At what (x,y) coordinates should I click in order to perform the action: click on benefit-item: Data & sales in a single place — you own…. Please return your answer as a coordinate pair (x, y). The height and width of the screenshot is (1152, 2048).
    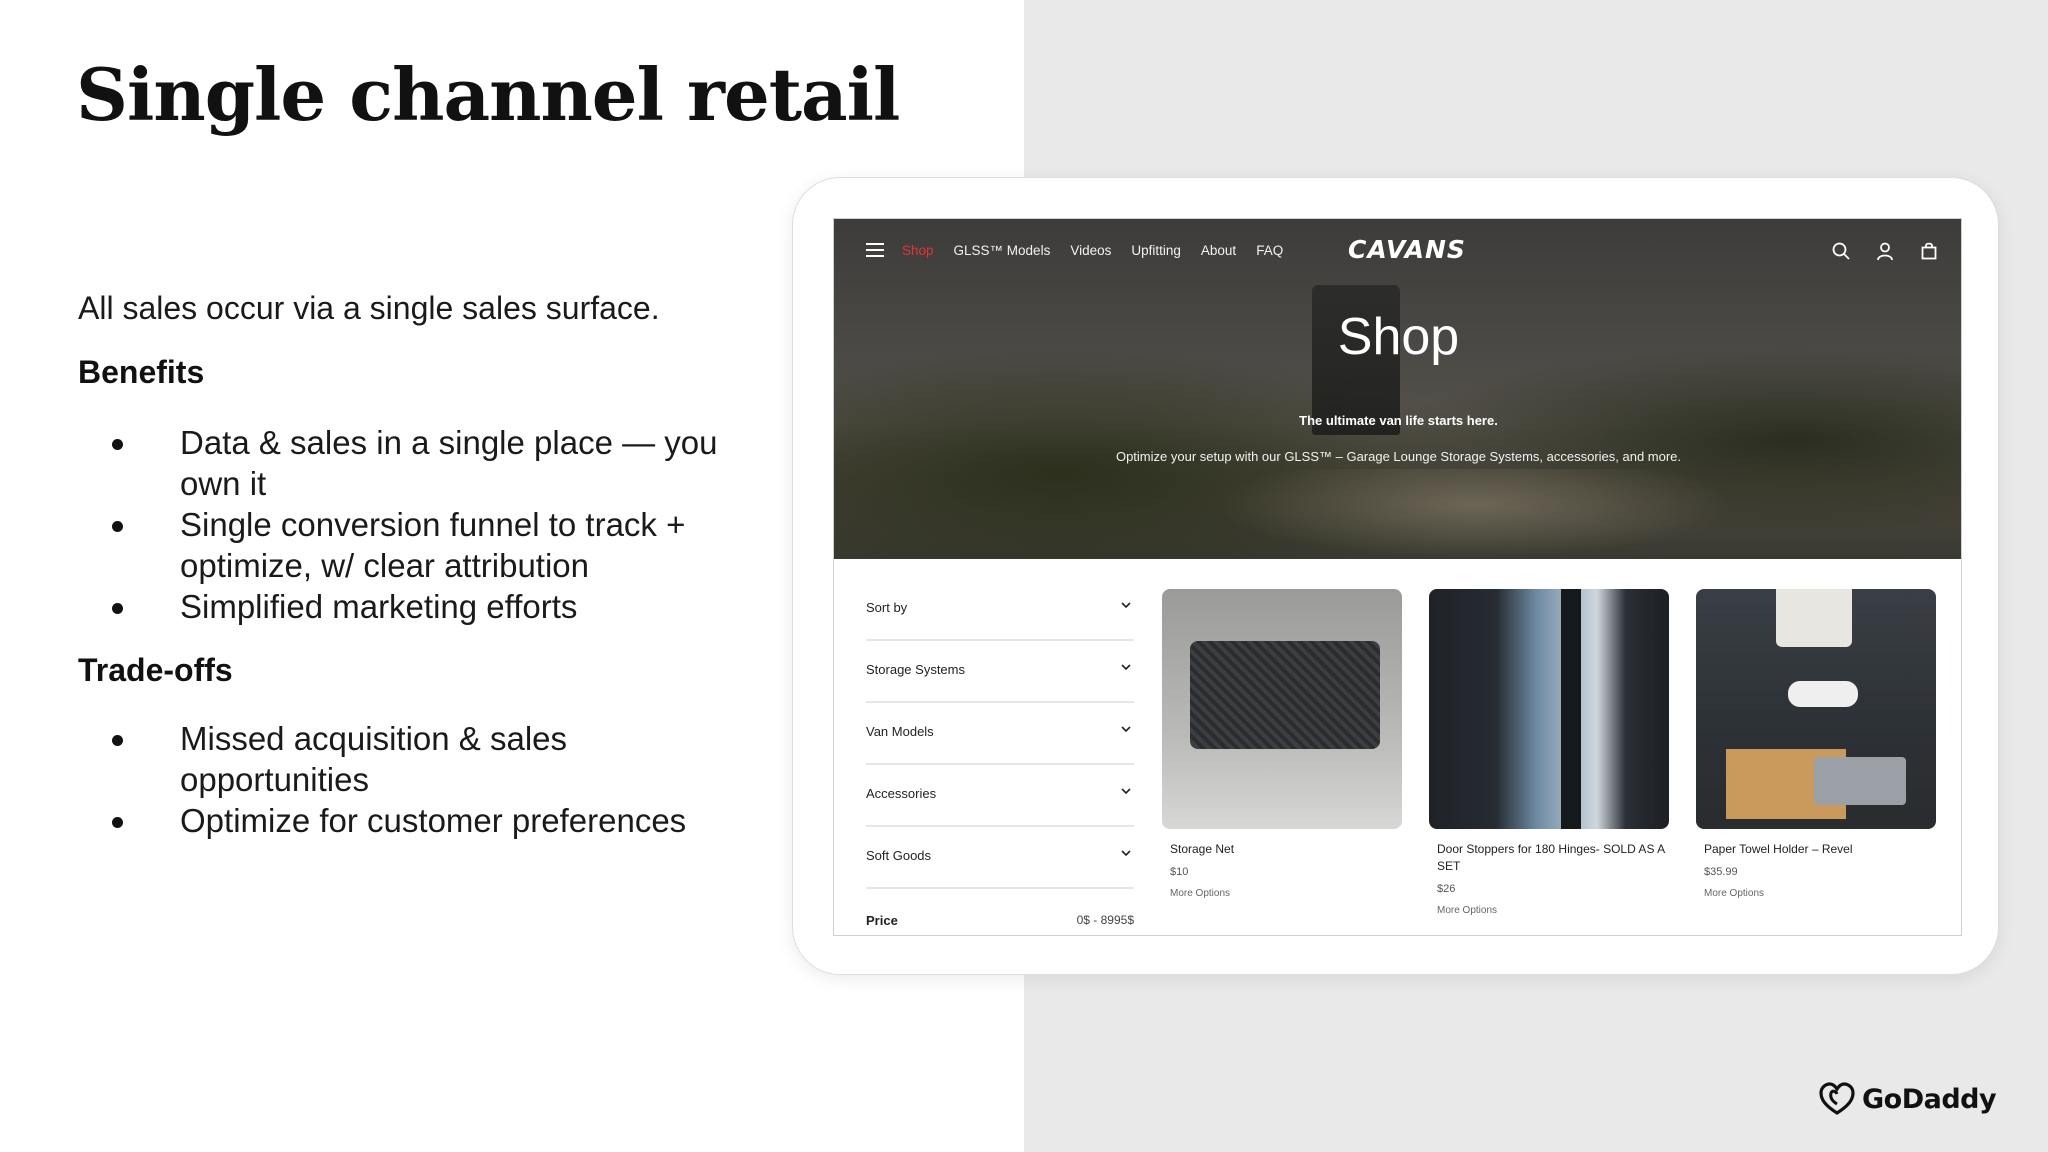
    Looking at the image, I should click on (430, 463).